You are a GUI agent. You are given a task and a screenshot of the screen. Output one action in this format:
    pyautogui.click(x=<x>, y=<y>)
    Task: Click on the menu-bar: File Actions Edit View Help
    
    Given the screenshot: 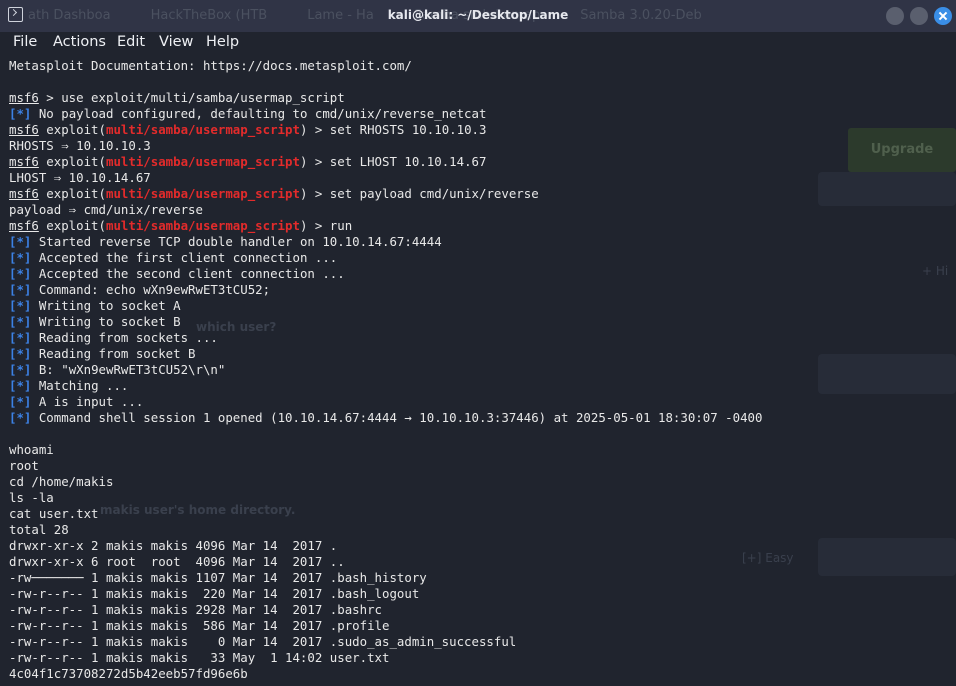 What is the action you would take?
    pyautogui.click(x=478, y=43)
    